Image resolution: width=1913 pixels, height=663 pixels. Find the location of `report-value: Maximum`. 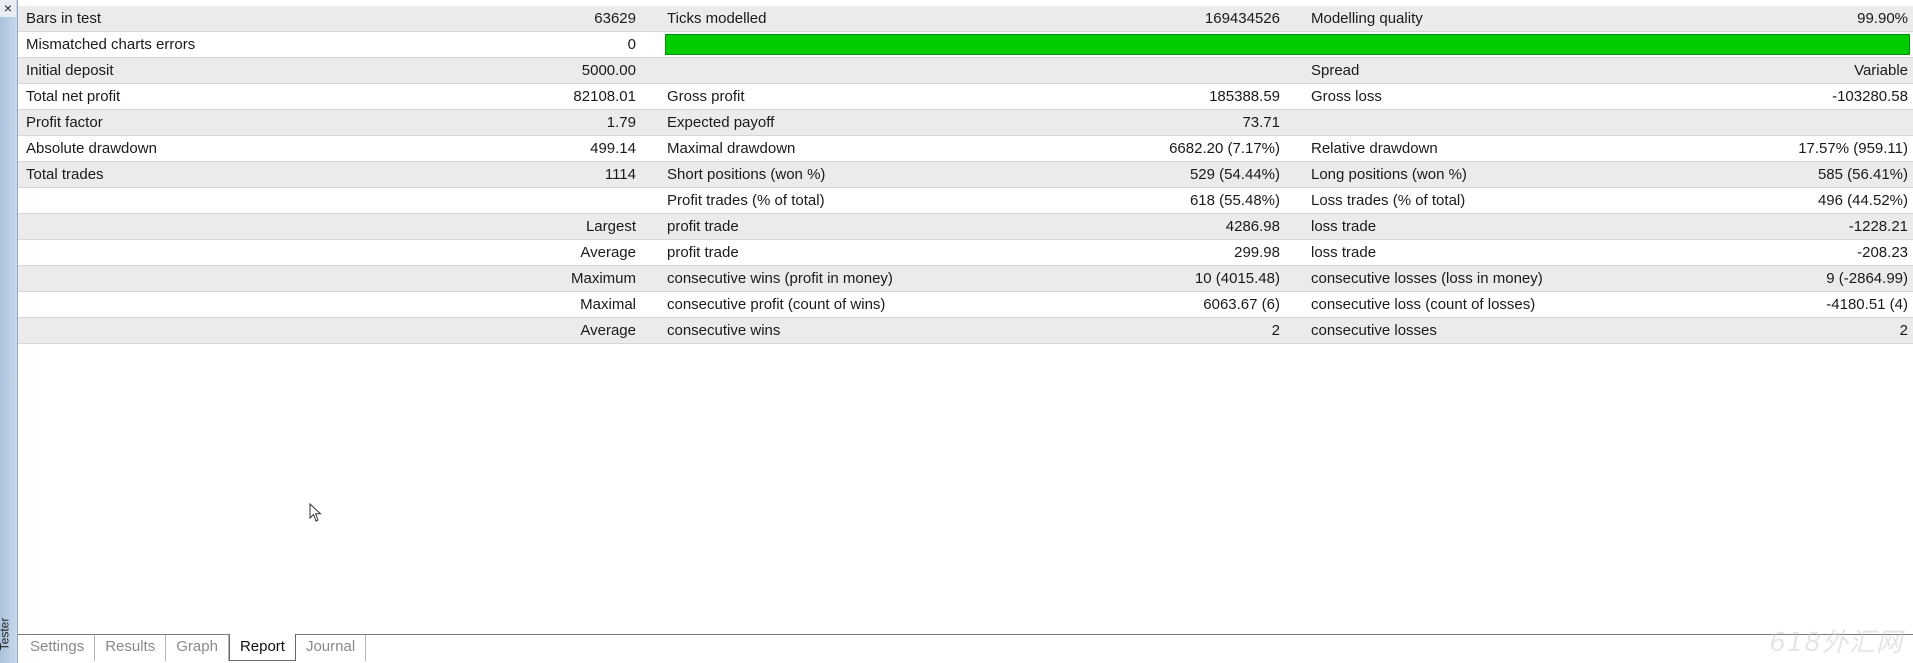

report-value: Maximum is located at coordinates (603, 278).